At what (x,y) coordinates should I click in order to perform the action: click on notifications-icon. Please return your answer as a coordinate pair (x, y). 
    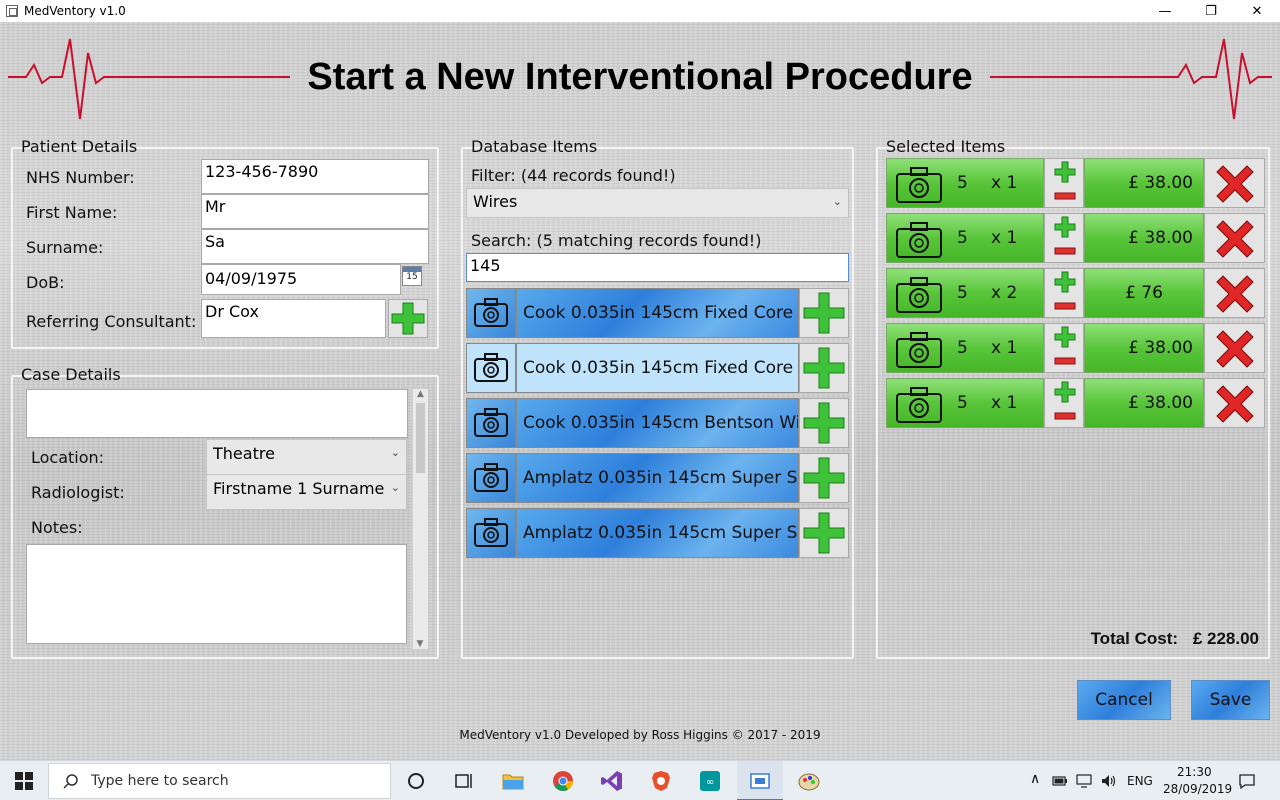
    Looking at the image, I should click on (1247, 781).